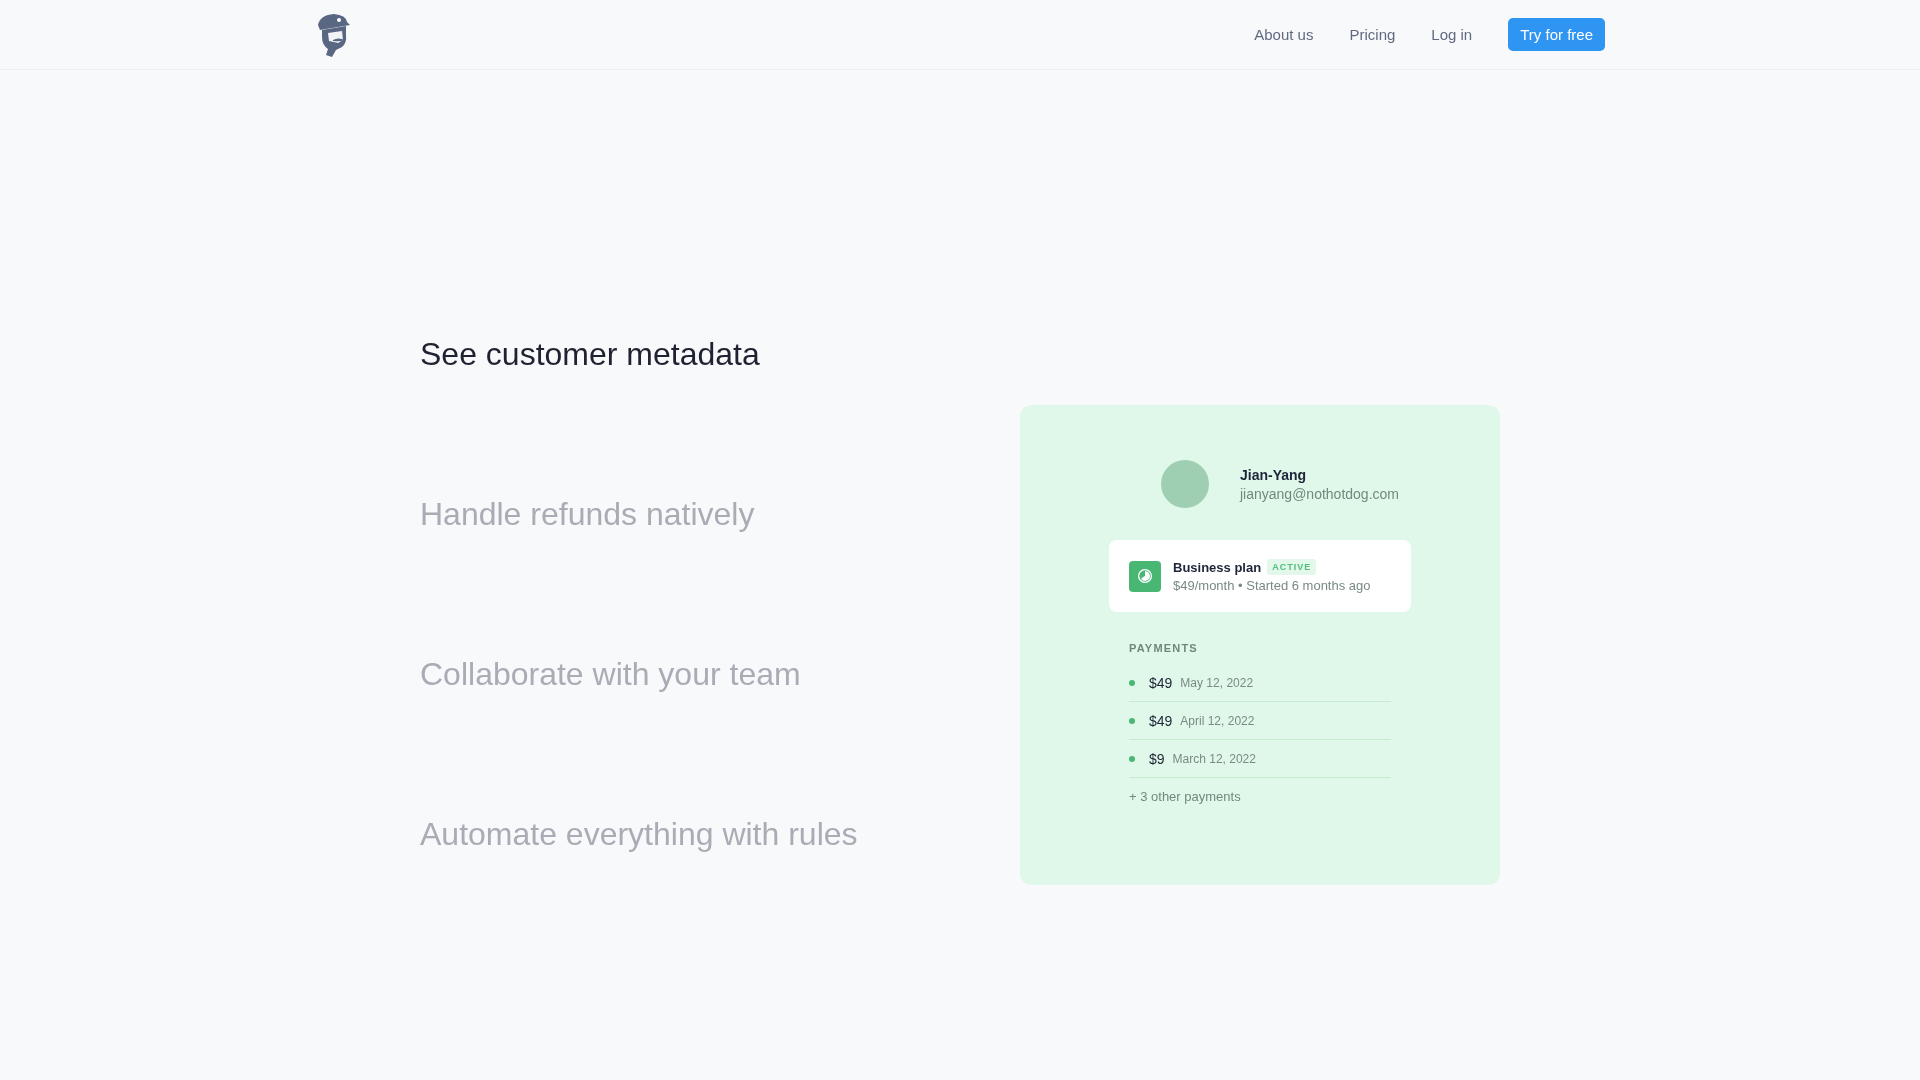 Image resolution: width=1920 pixels, height=1080 pixels. What do you see at coordinates (1274, 474) in the screenshot?
I see `customer-name: Jian-Yang` at bounding box center [1274, 474].